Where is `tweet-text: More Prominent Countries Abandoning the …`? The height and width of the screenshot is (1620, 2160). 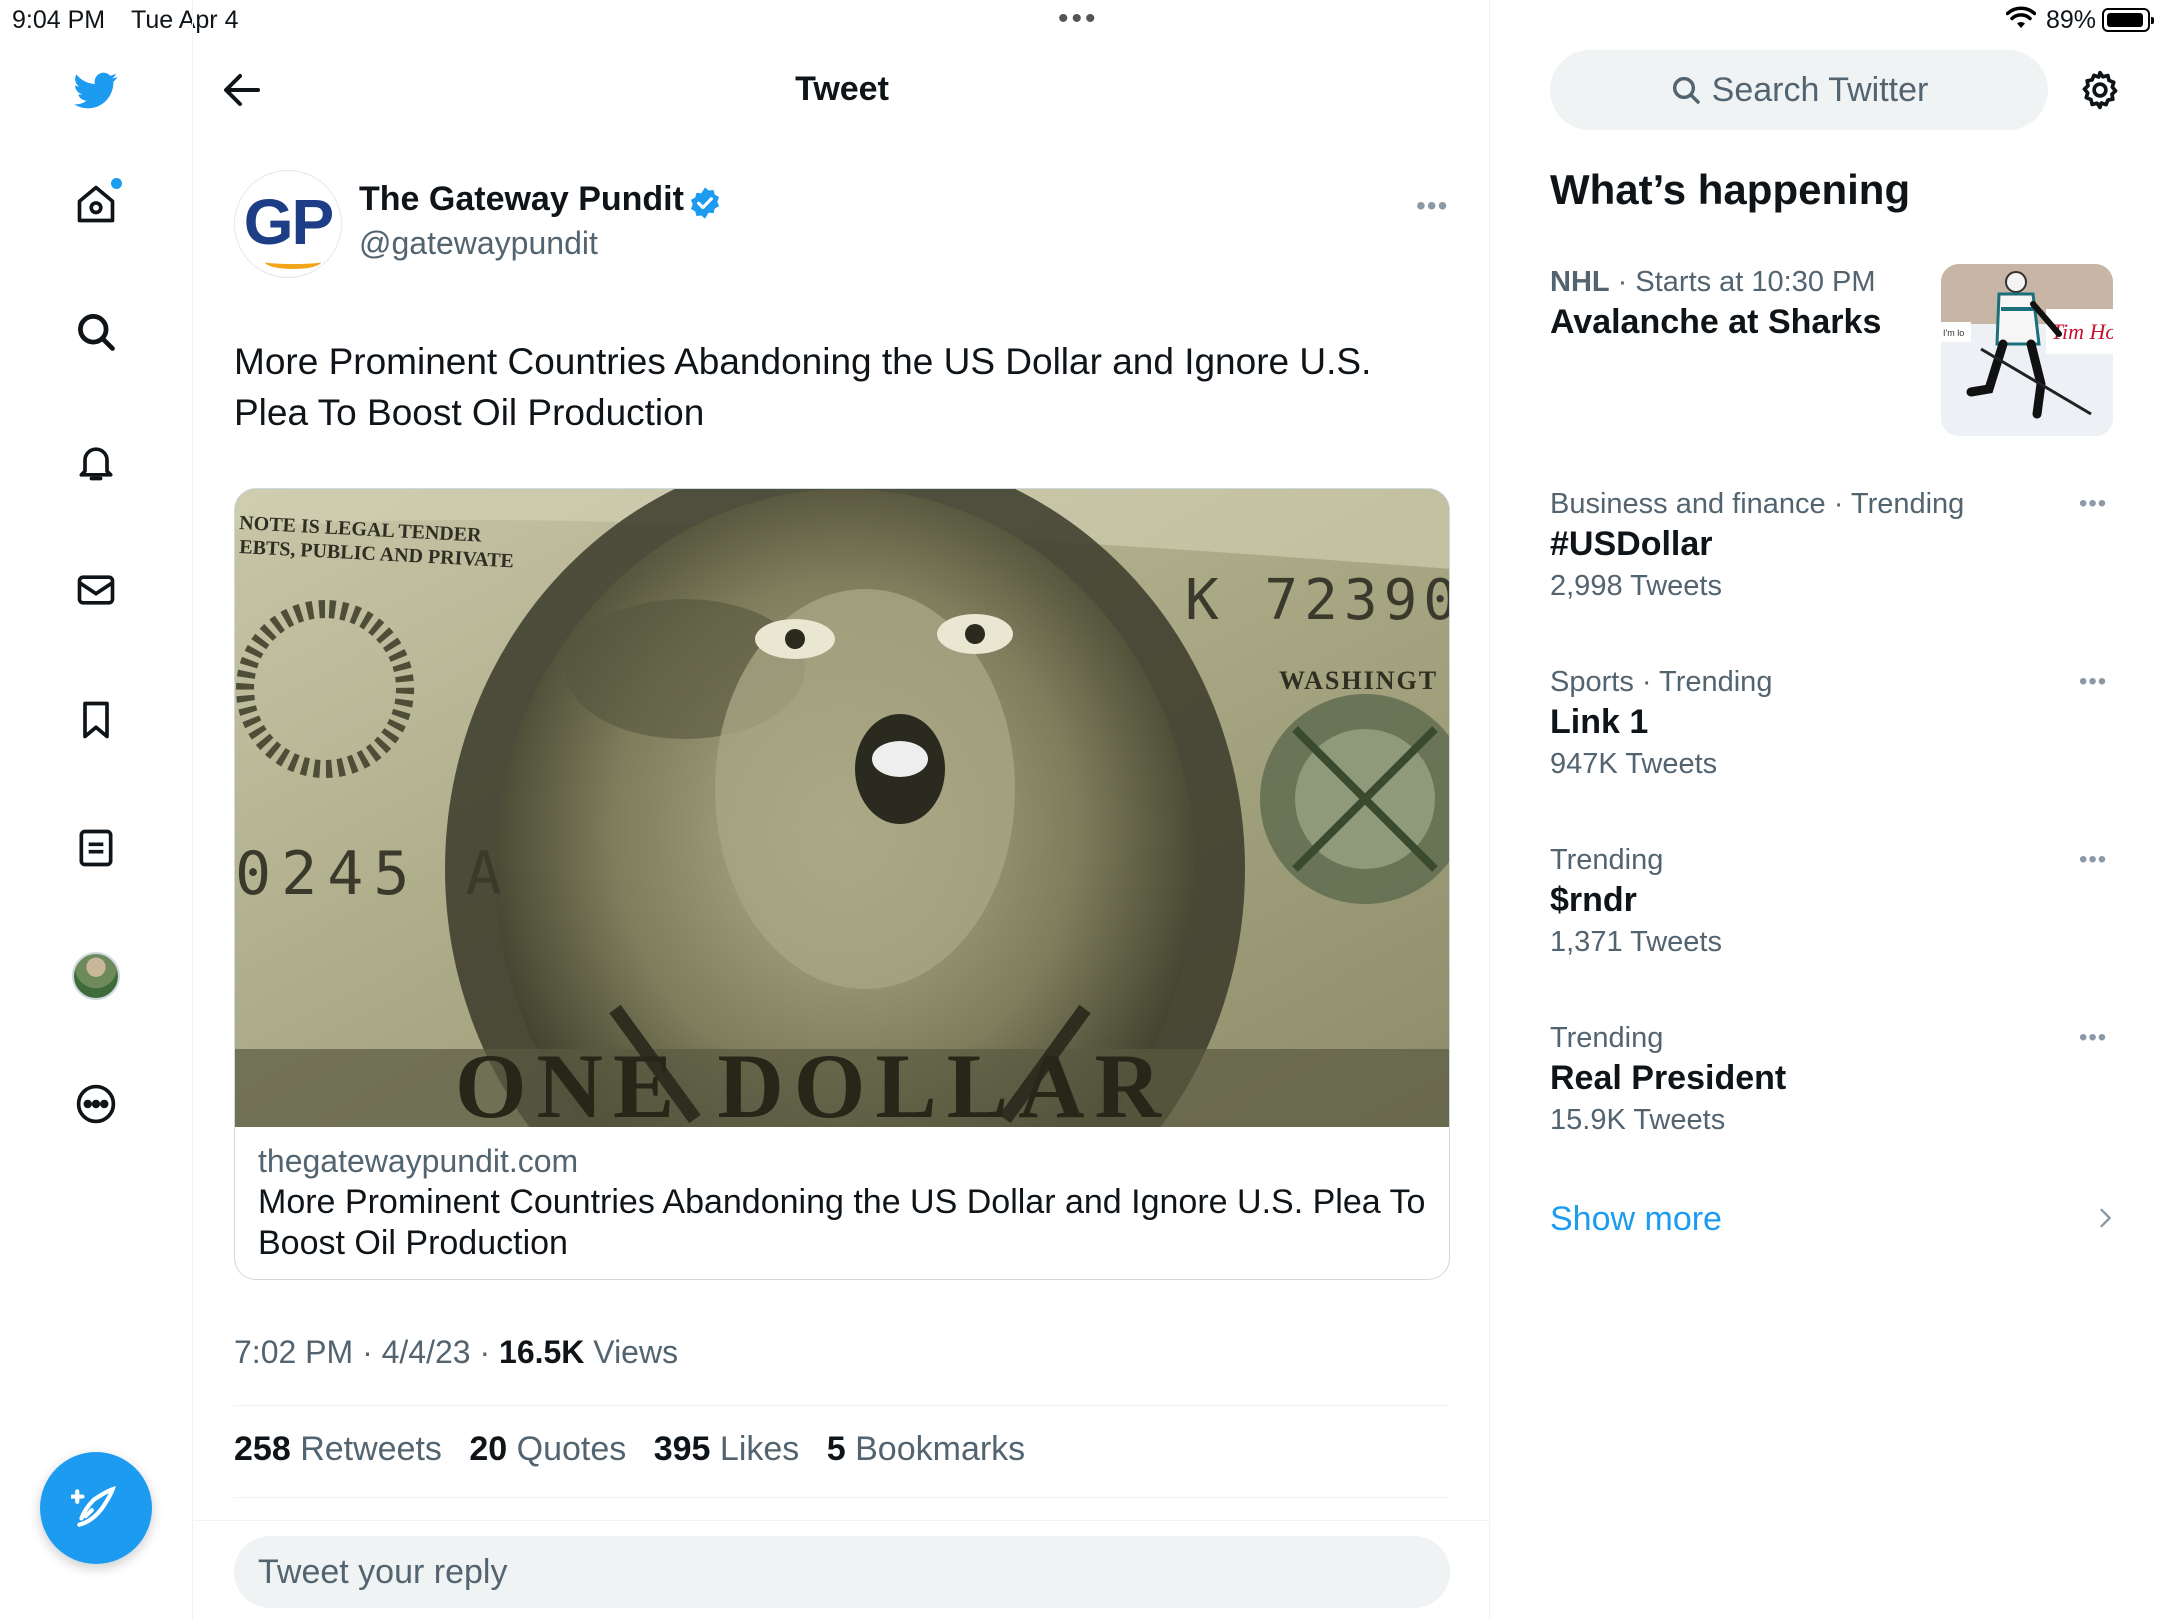 tweet-text: More Prominent Countries Abandoning the … is located at coordinates (803, 387).